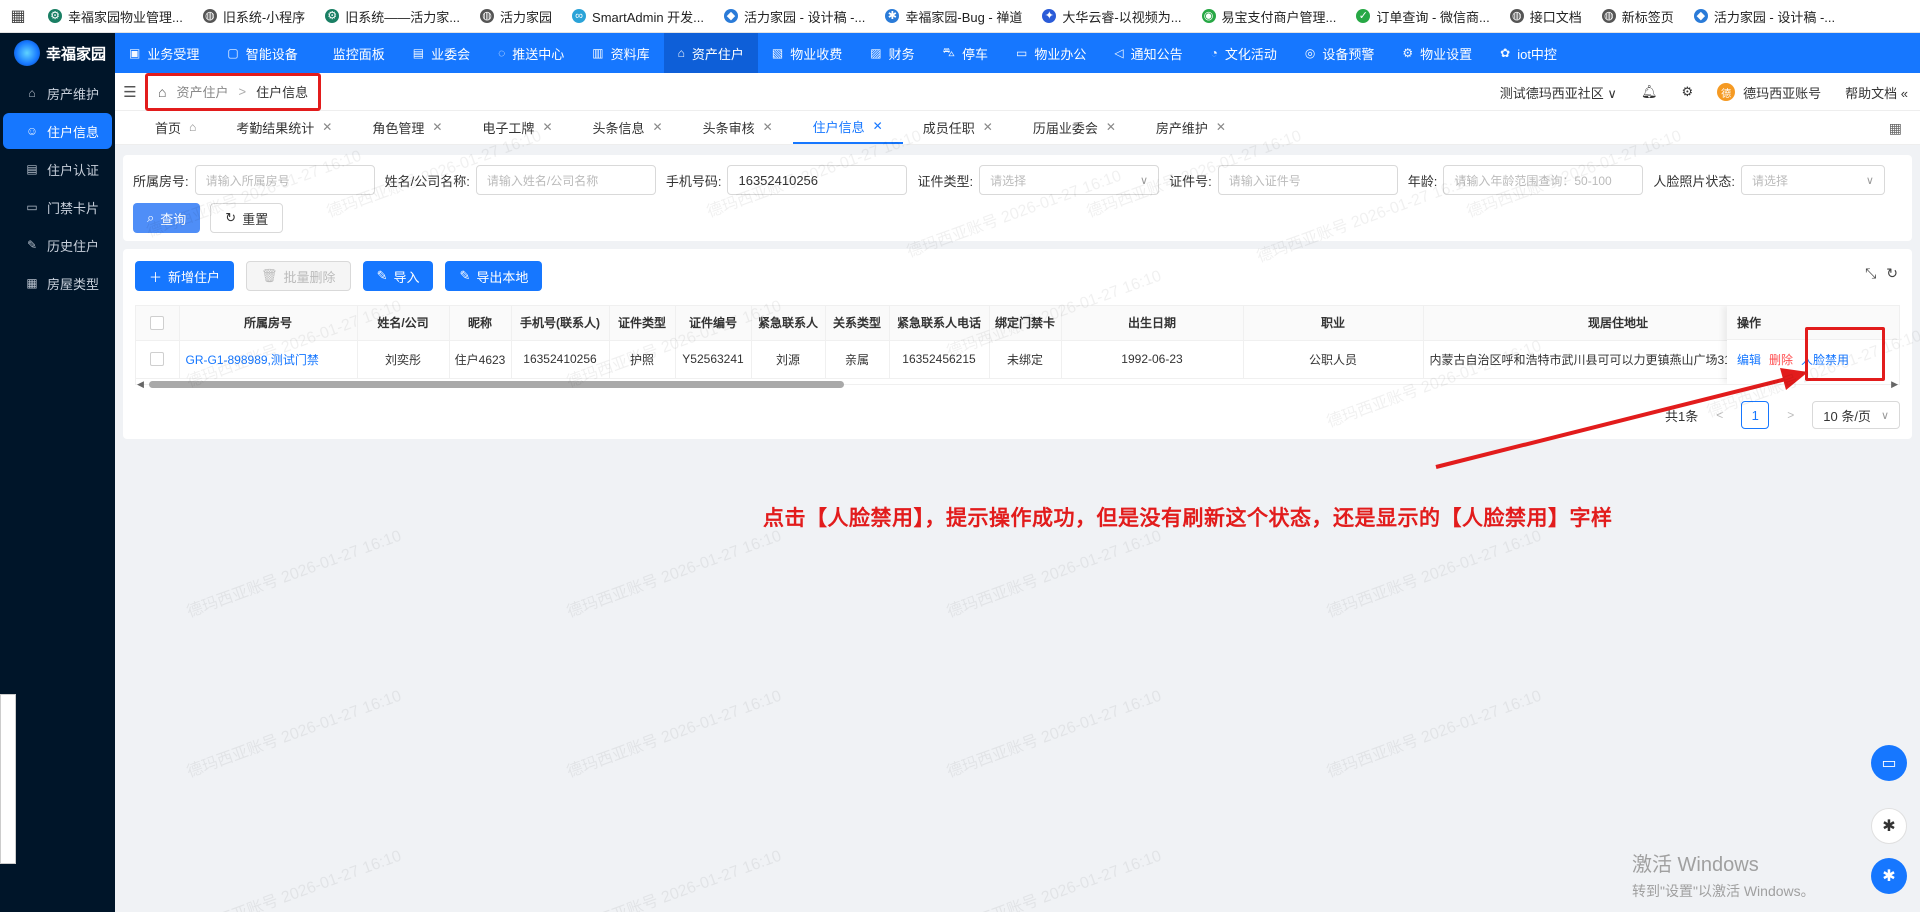 This screenshot has width=1920, height=912. Describe the element at coordinates (1191, 127) in the screenshot. I see `tab-9: 房产维护 ✕` at that location.